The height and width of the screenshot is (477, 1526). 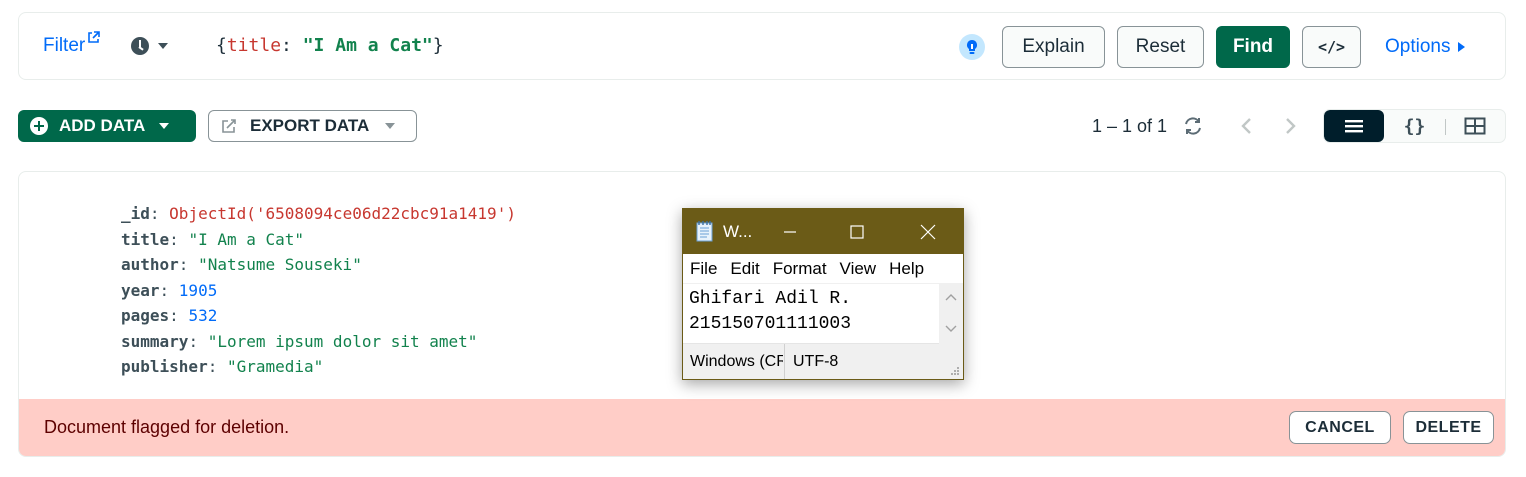 I want to click on menu-edit: Edit, so click(x=744, y=269).